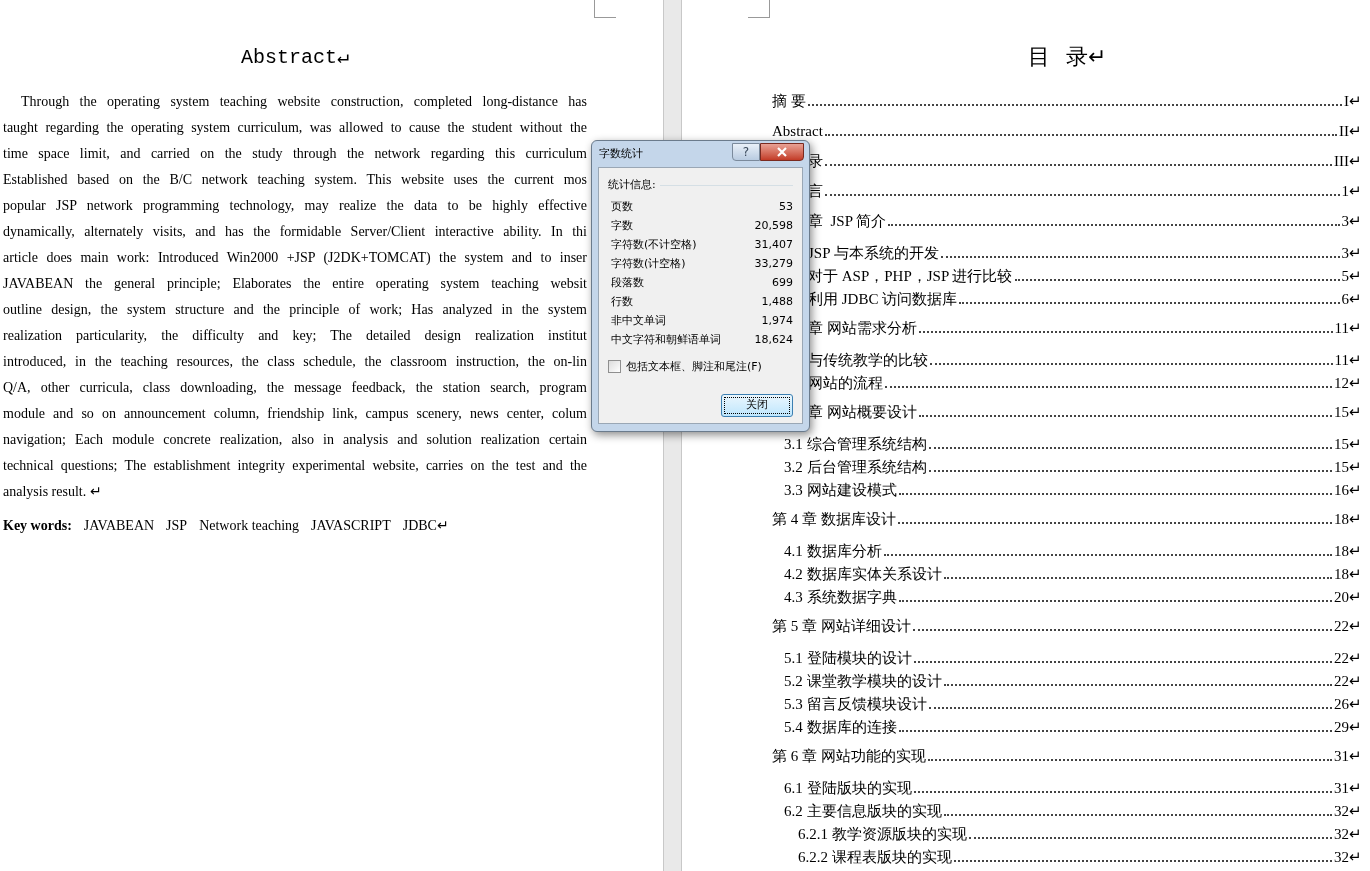 This screenshot has height=871, width=1370. What do you see at coordinates (1348, 727) in the screenshot?
I see `toc-page-number: 29↵` at bounding box center [1348, 727].